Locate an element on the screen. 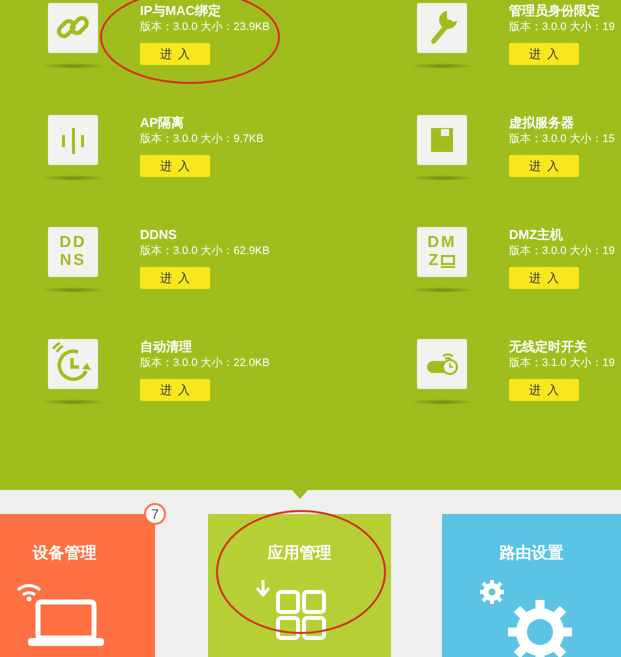  app-info: 版本：3.0.0 大小：62.9KB is located at coordinates (205, 251).